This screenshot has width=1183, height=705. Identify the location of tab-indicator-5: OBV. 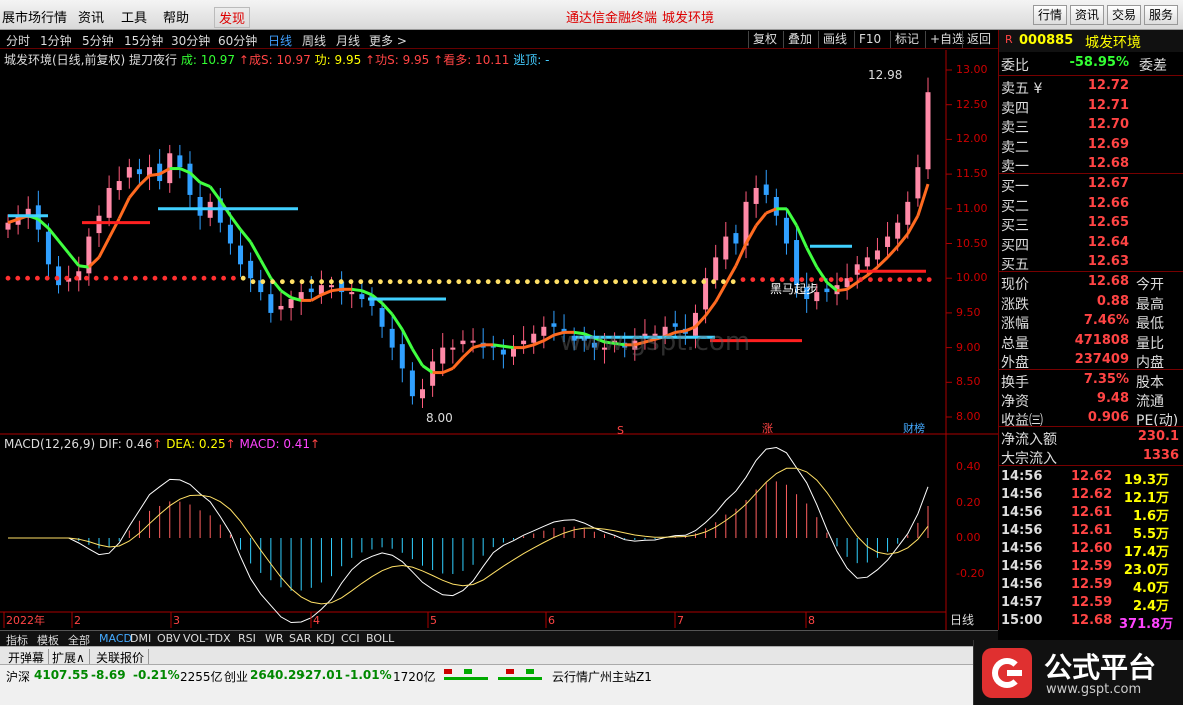
(168, 638).